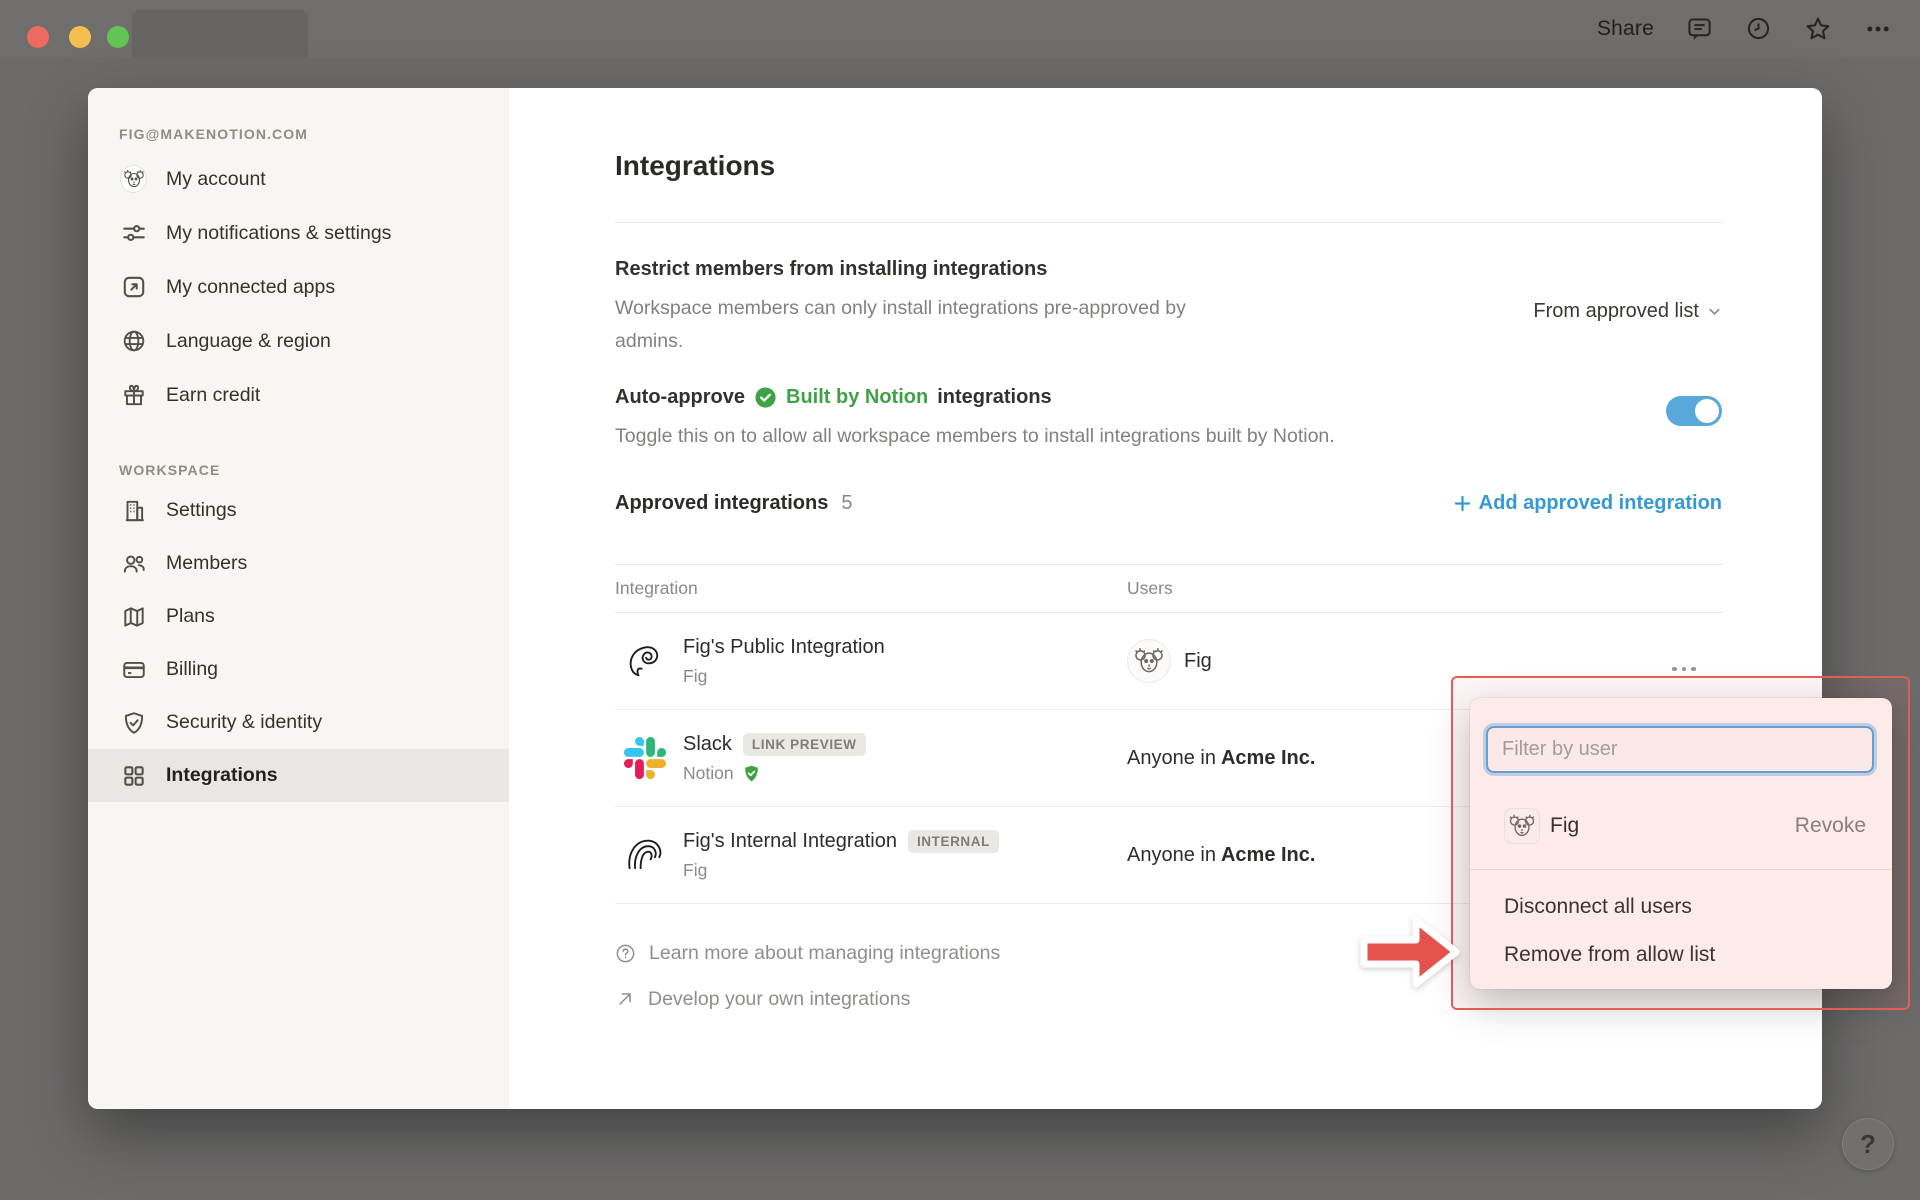 The width and height of the screenshot is (1920, 1200). I want to click on arcs-doodle-icon, so click(645, 855).